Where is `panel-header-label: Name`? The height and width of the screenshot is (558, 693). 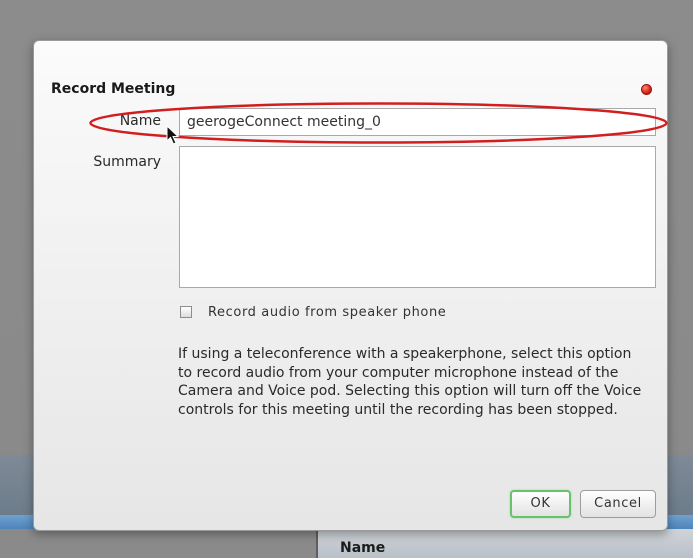
panel-header-label: Name is located at coordinates (363, 548).